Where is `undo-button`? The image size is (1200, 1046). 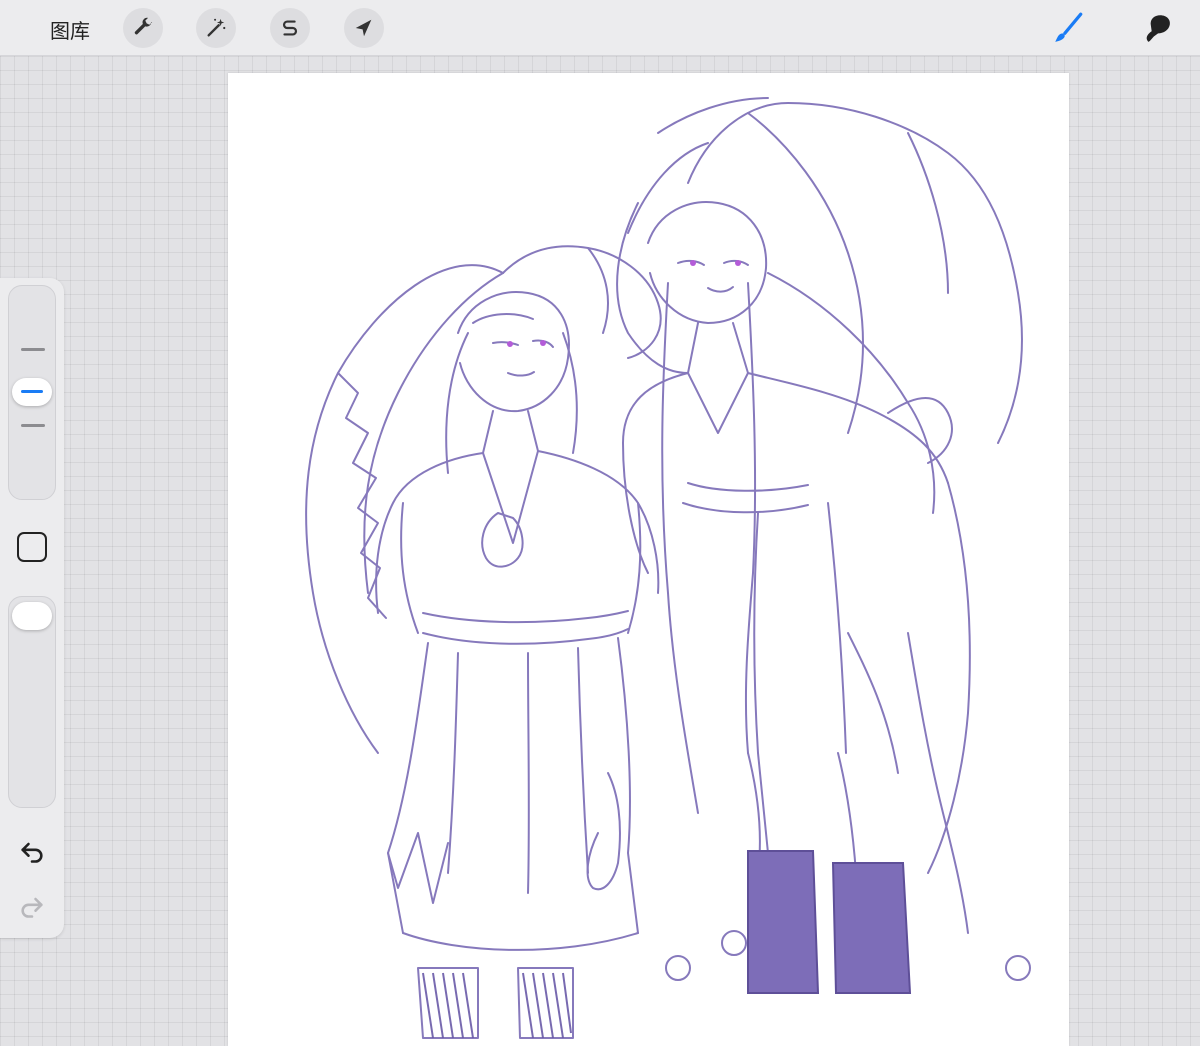 undo-button is located at coordinates (32, 851).